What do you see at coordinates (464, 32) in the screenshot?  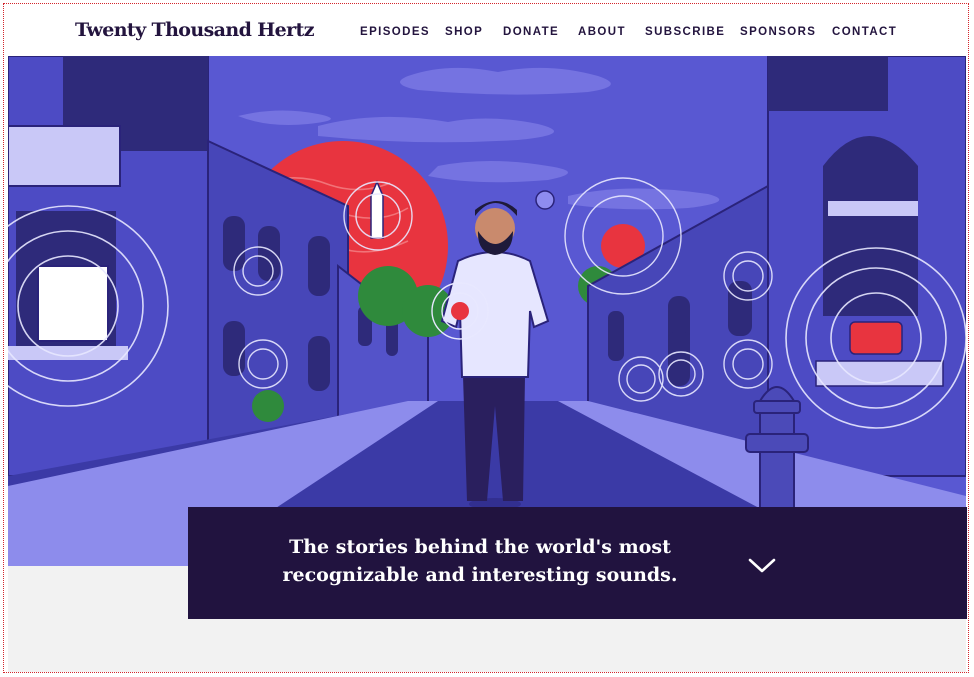 I see `nav-shop: SHOP` at bounding box center [464, 32].